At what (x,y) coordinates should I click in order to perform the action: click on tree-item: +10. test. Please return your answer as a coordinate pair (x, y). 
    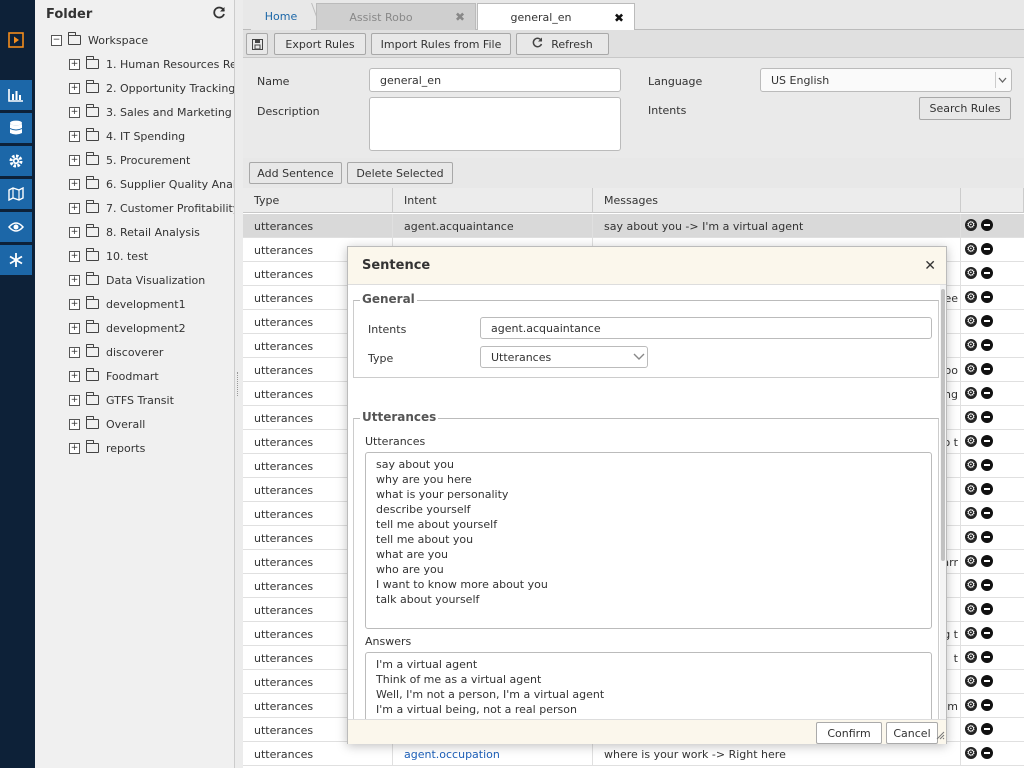
    Looking at the image, I should click on (108, 256).